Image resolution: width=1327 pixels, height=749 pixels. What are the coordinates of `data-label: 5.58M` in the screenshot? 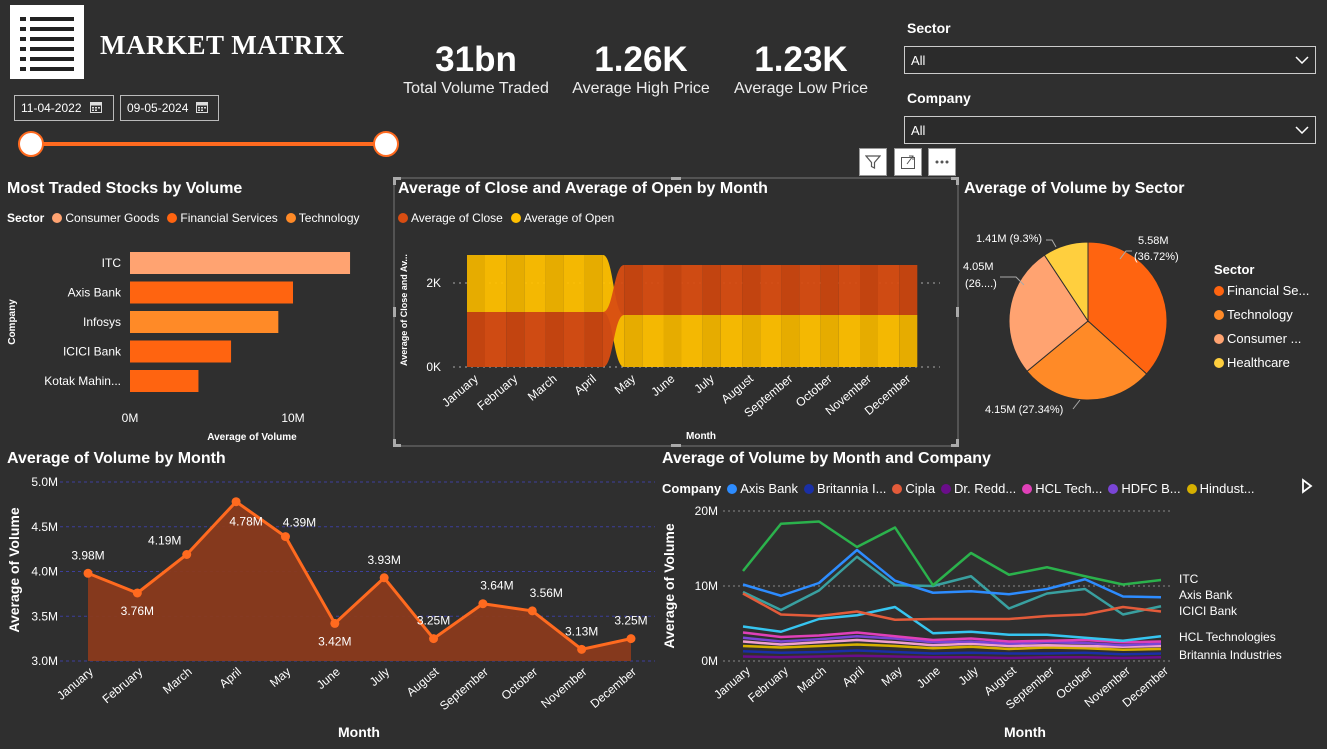 It's located at (1153, 241).